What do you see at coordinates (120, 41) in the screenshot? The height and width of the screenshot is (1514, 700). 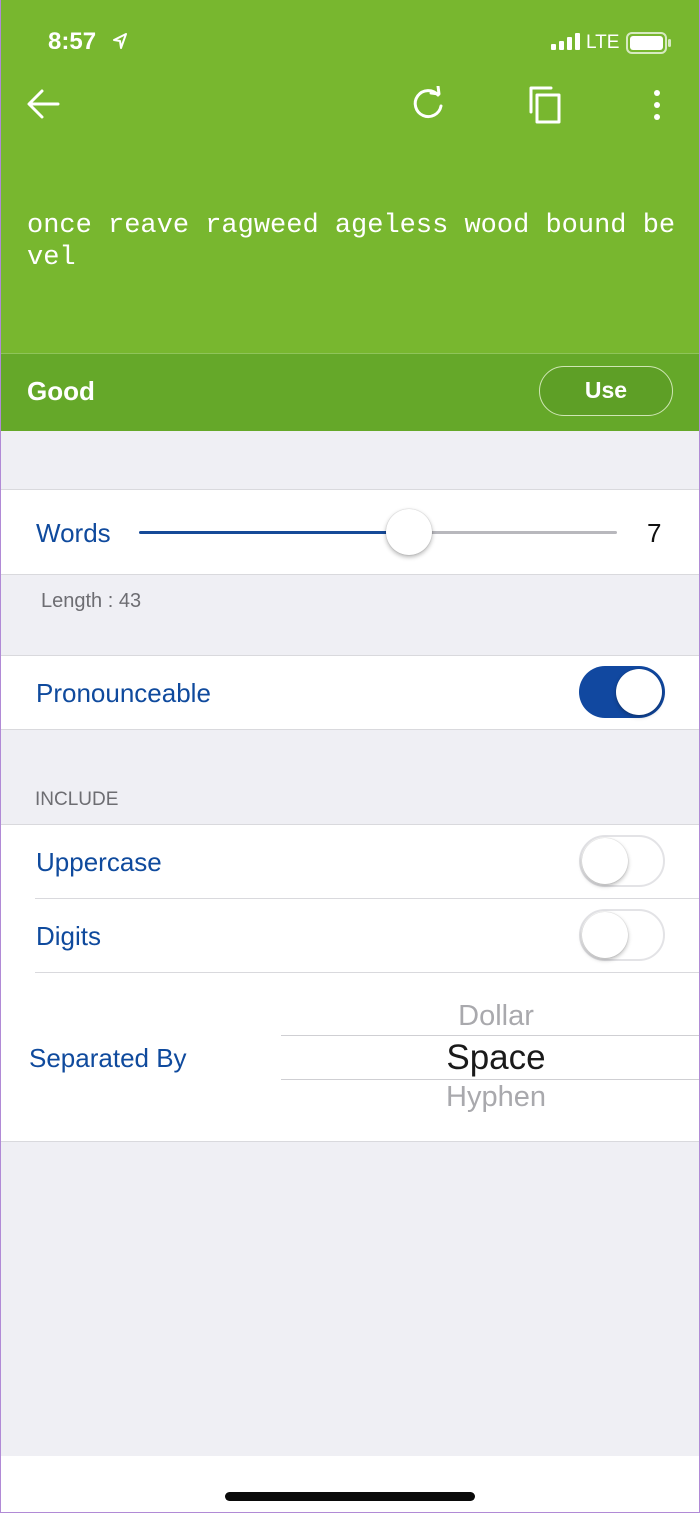 I see `location-arrow-icon` at bounding box center [120, 41].